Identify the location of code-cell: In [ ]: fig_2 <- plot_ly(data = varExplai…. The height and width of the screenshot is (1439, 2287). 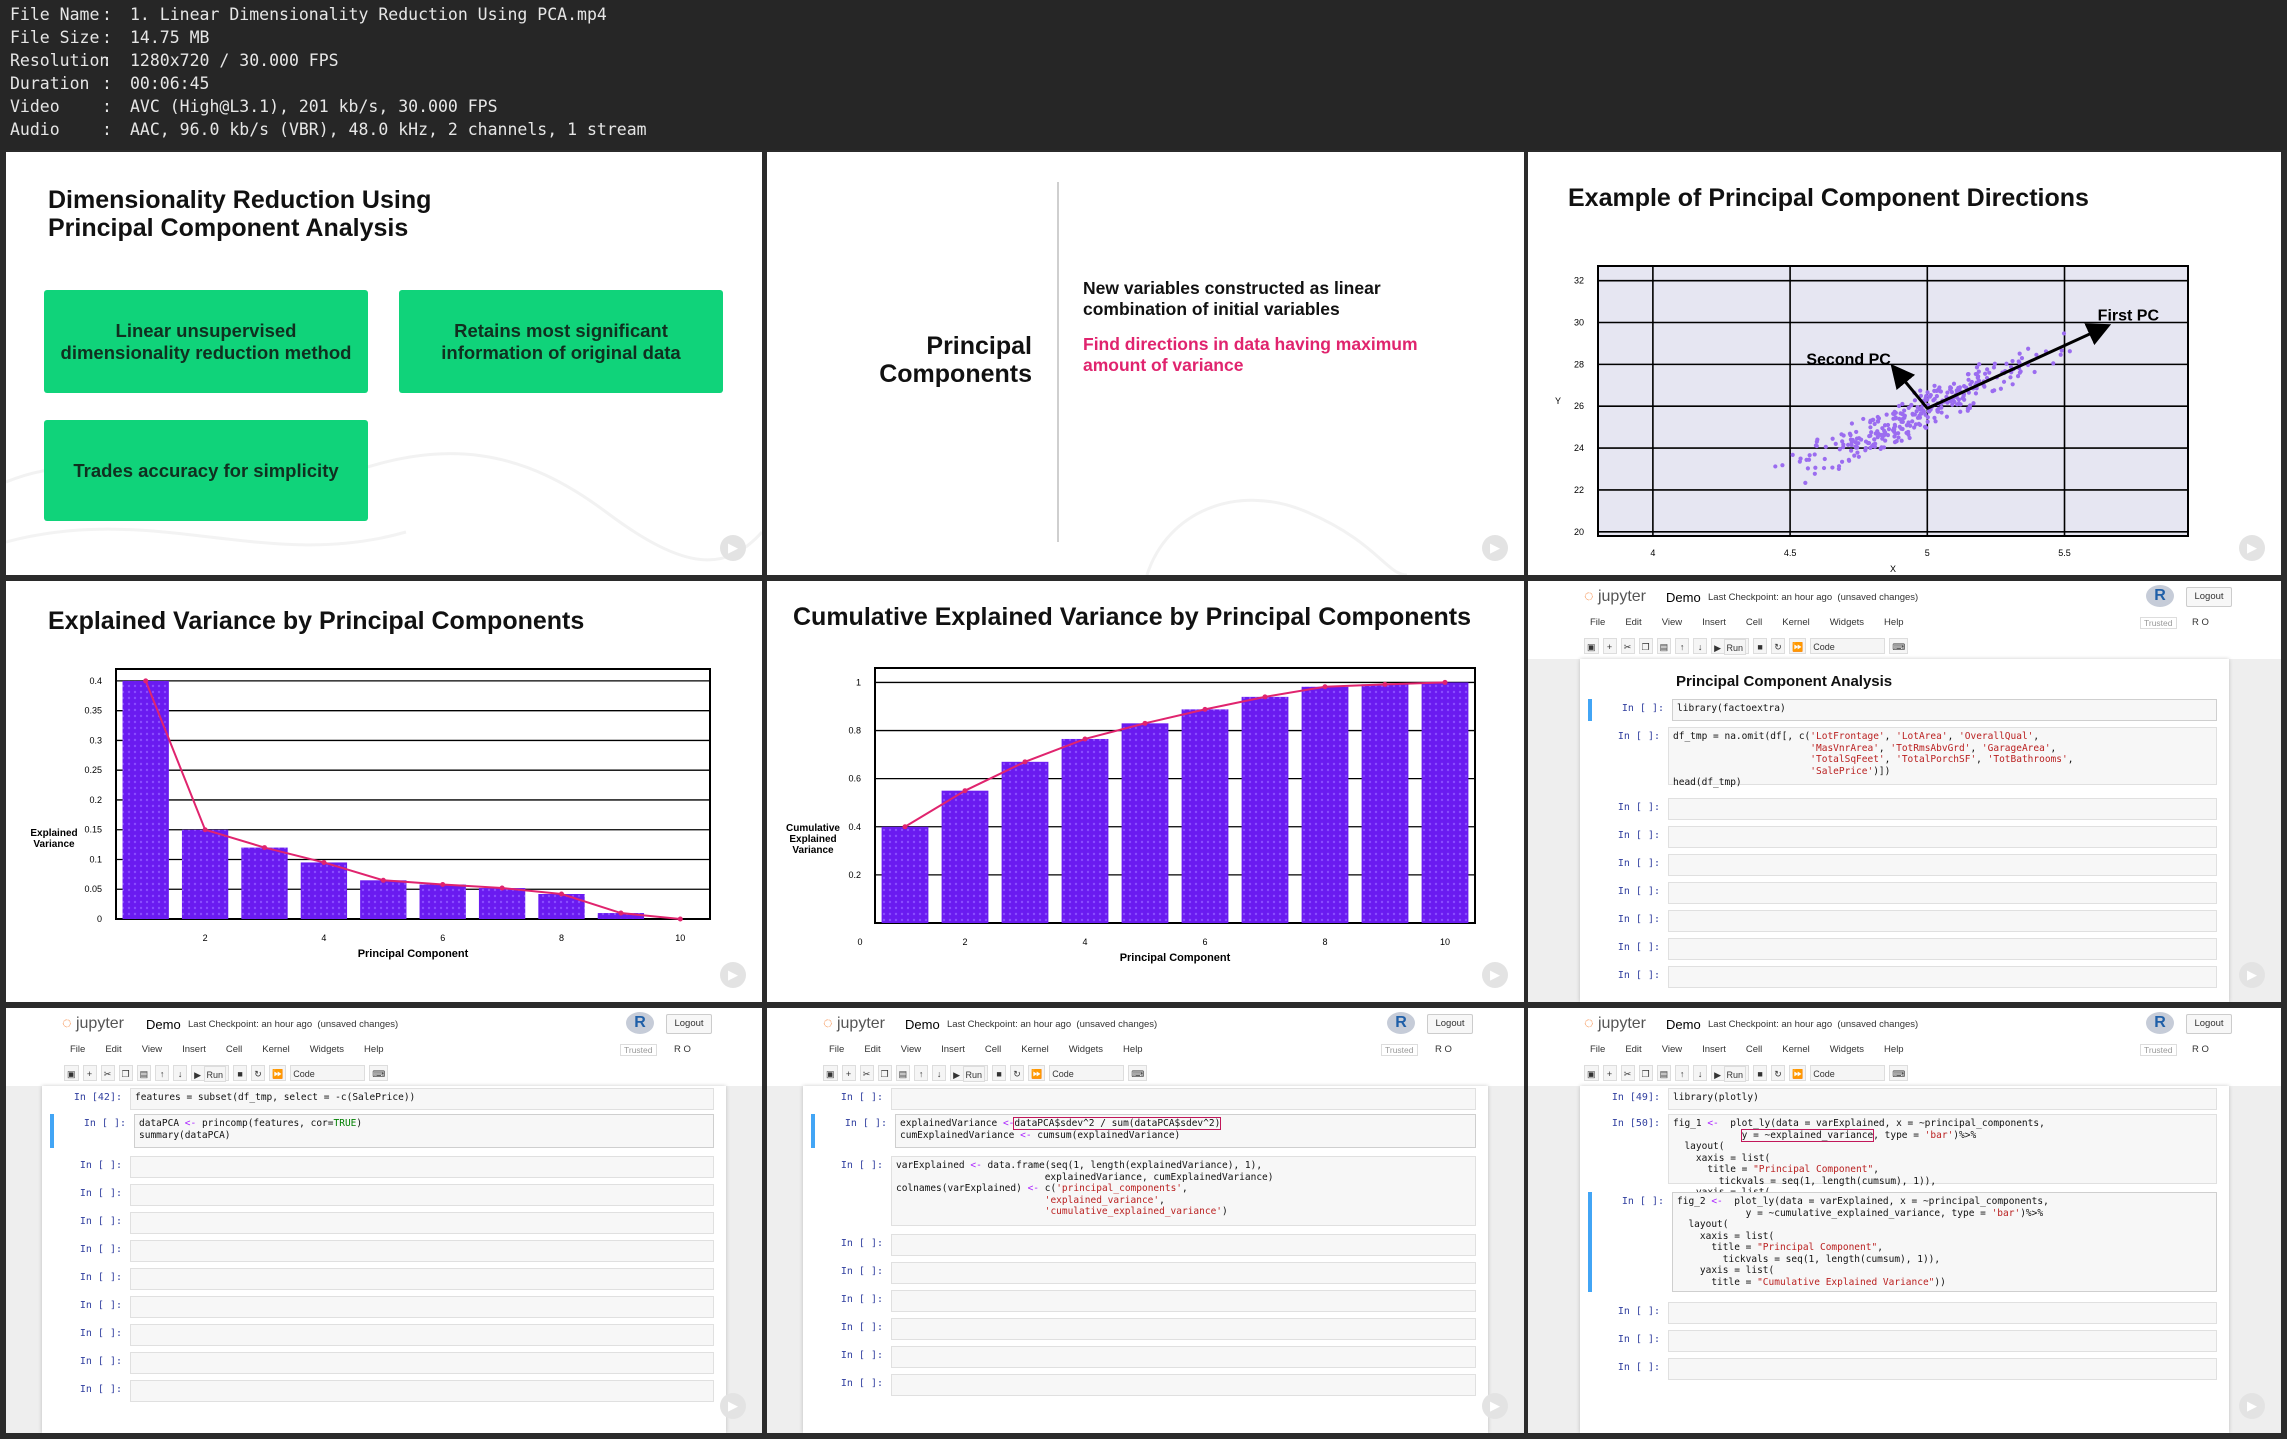
(1904, 1242).